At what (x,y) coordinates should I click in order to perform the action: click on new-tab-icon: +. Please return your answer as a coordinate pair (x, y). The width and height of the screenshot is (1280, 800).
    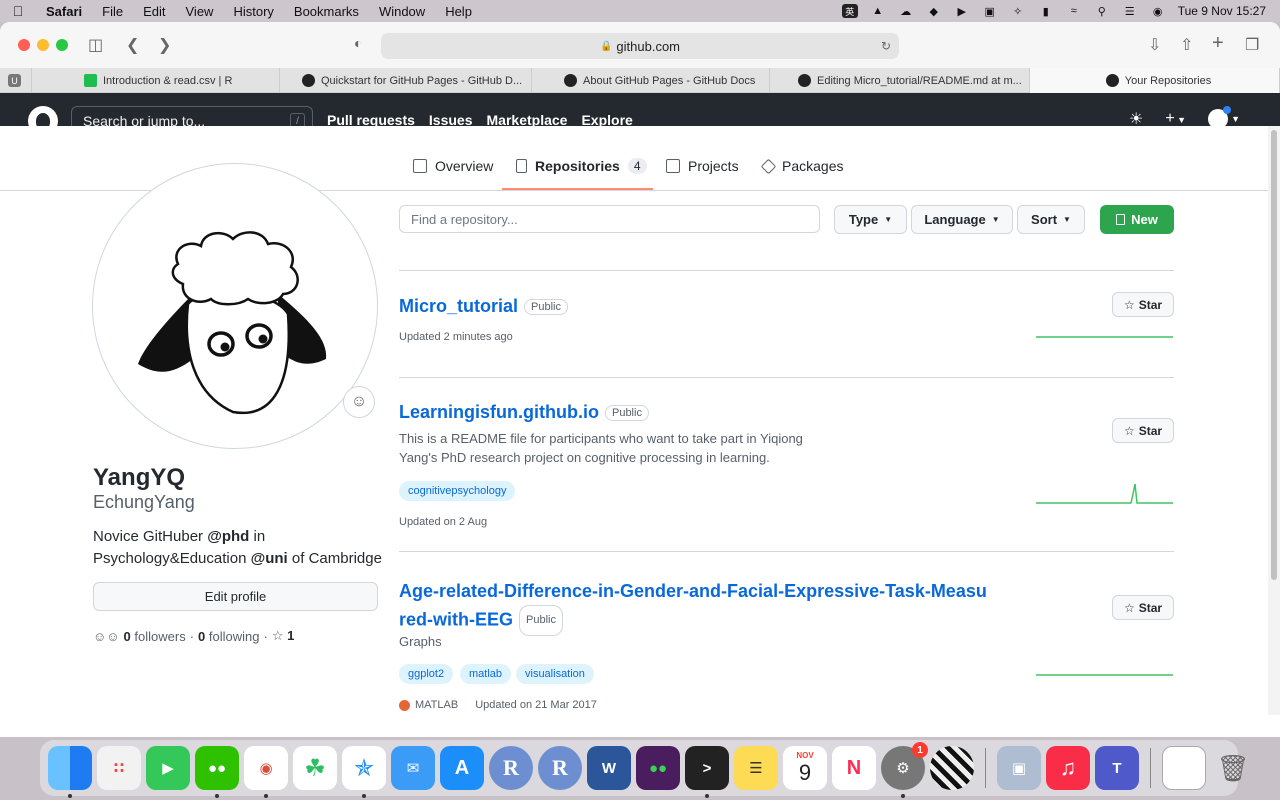
    Looking at the image, I should click on (1218, 43).